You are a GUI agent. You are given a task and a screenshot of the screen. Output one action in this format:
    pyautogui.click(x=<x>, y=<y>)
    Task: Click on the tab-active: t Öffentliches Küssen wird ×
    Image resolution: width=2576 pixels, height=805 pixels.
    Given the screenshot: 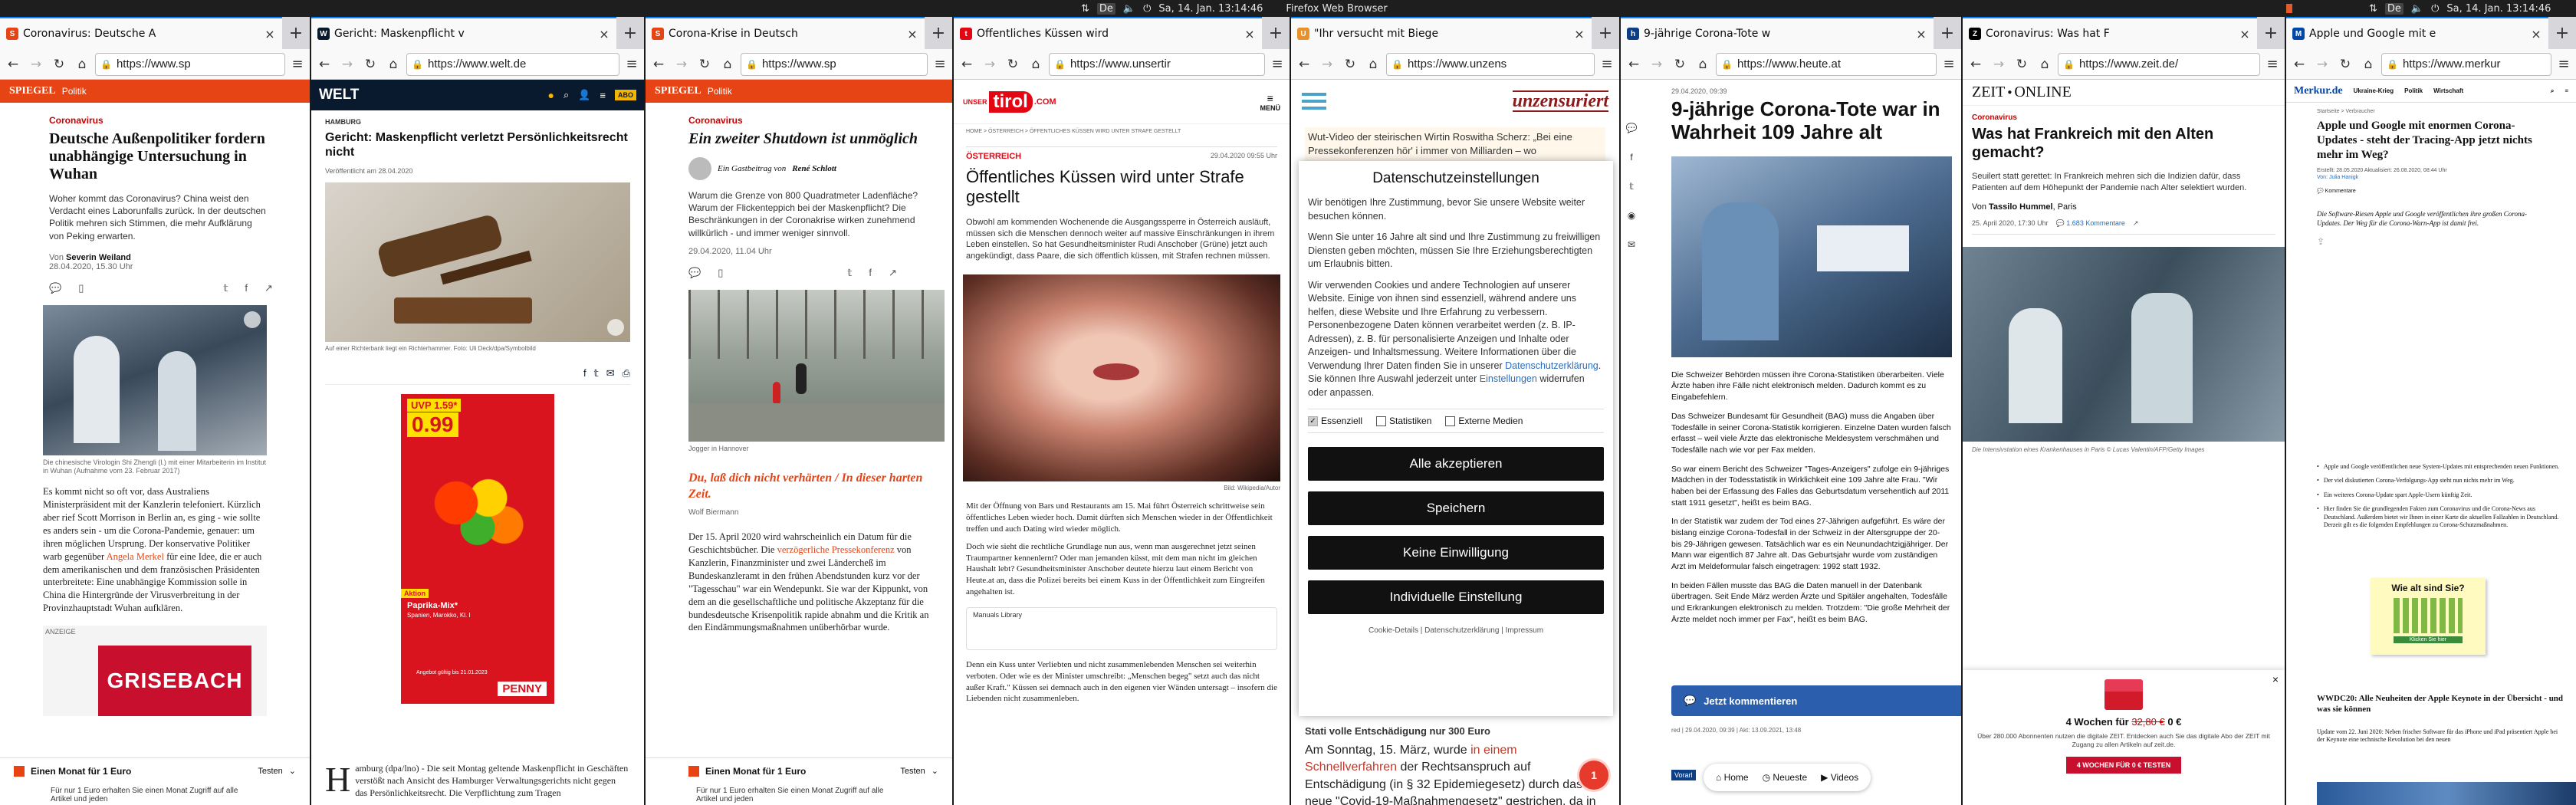 What is the action you would take?
    pyautogui.click(x=1108, y=33)
    